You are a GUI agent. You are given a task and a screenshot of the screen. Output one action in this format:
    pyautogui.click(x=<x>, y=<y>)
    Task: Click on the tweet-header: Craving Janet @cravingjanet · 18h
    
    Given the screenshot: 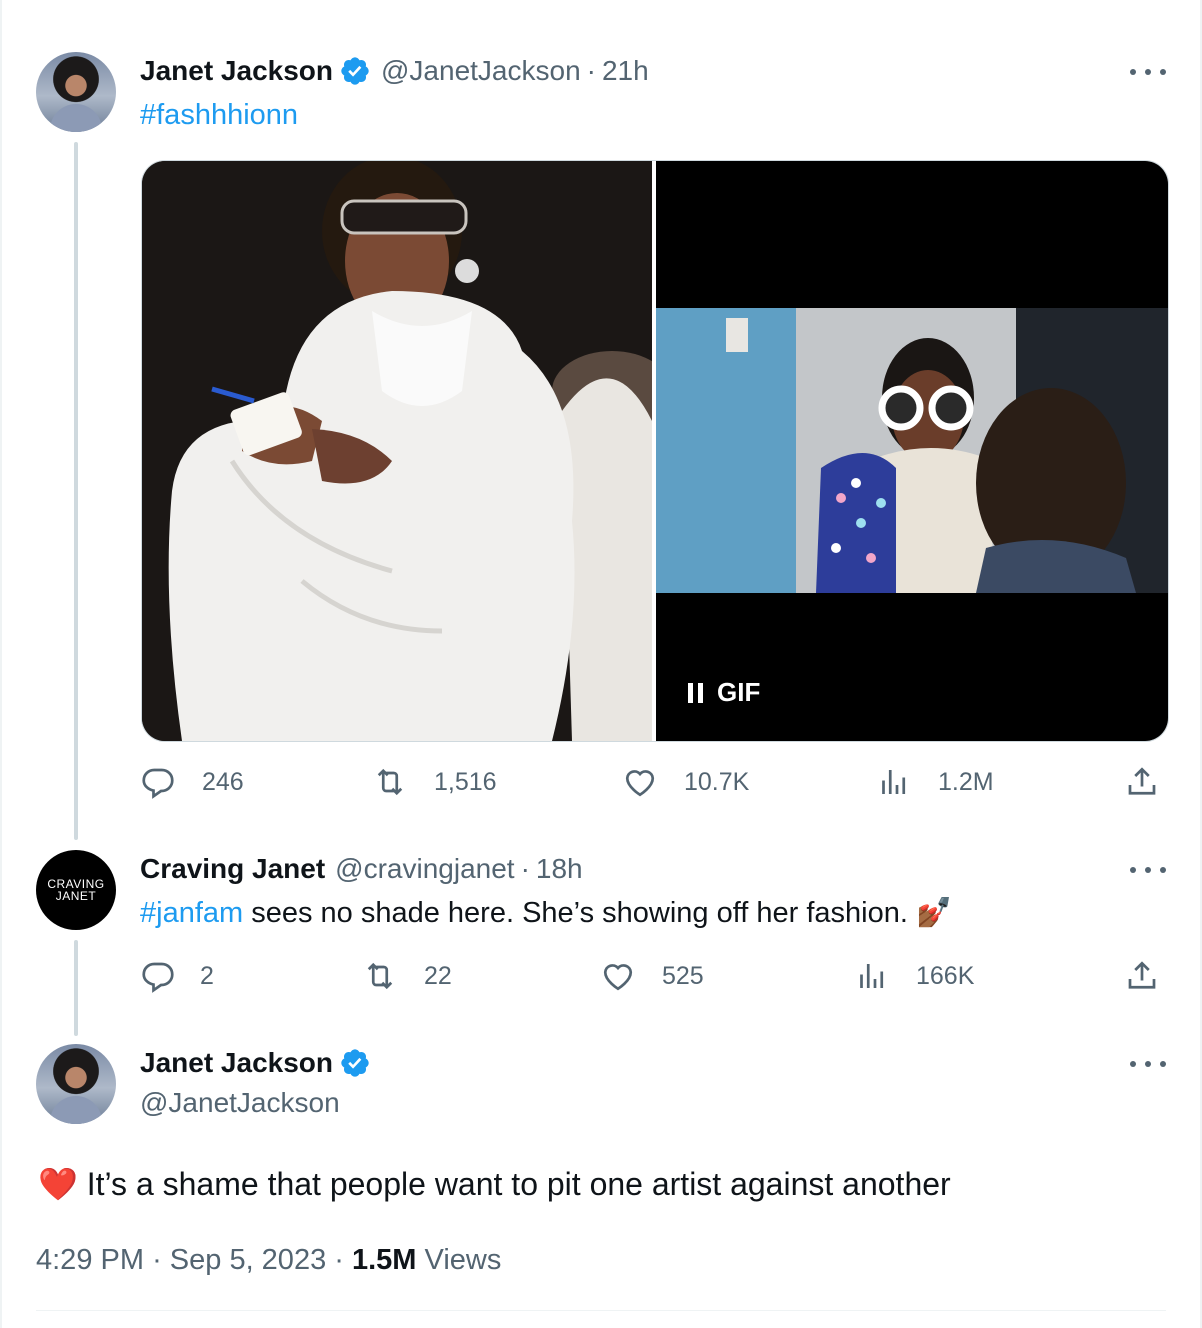 What is the action you would take?
    pyautogui.click(x=361, y=869)
    